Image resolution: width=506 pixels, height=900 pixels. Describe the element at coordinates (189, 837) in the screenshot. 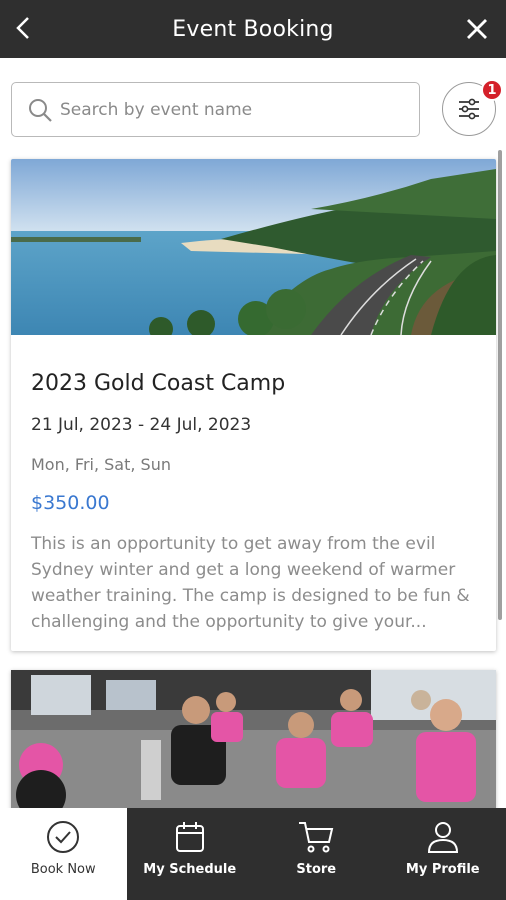

I see `calendar-icon` at that location.